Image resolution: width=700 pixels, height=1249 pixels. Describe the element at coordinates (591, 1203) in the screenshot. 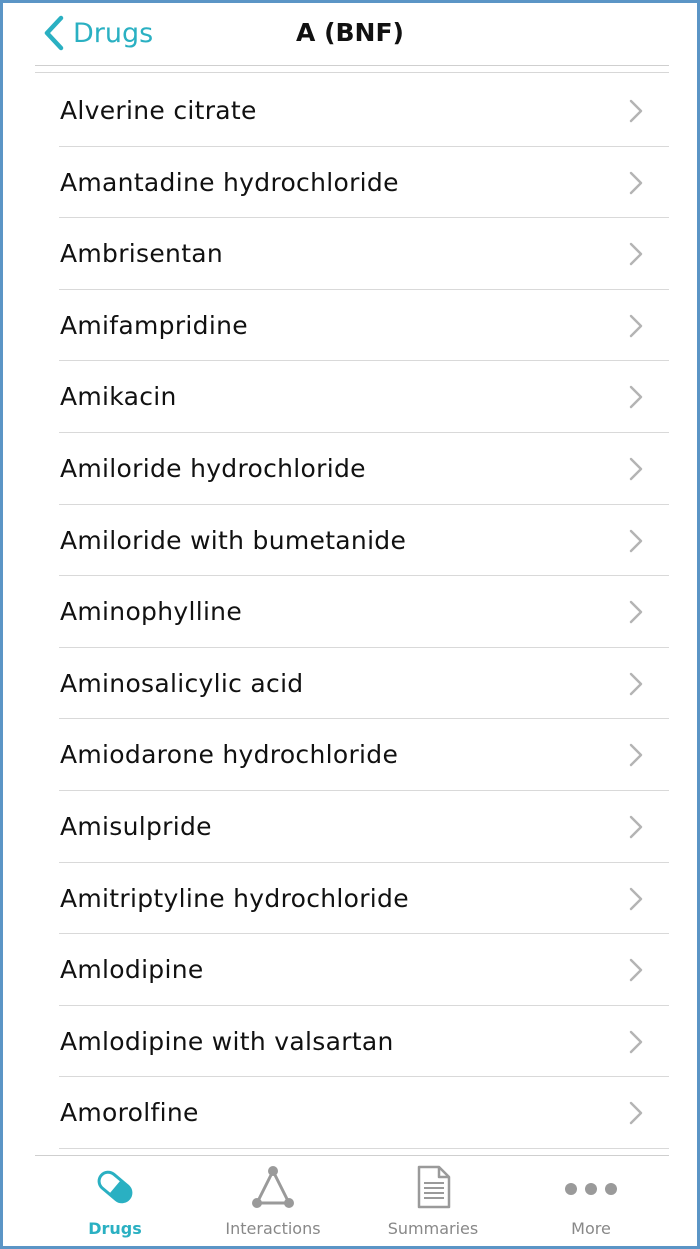

I see `tab-more: More` at that location.